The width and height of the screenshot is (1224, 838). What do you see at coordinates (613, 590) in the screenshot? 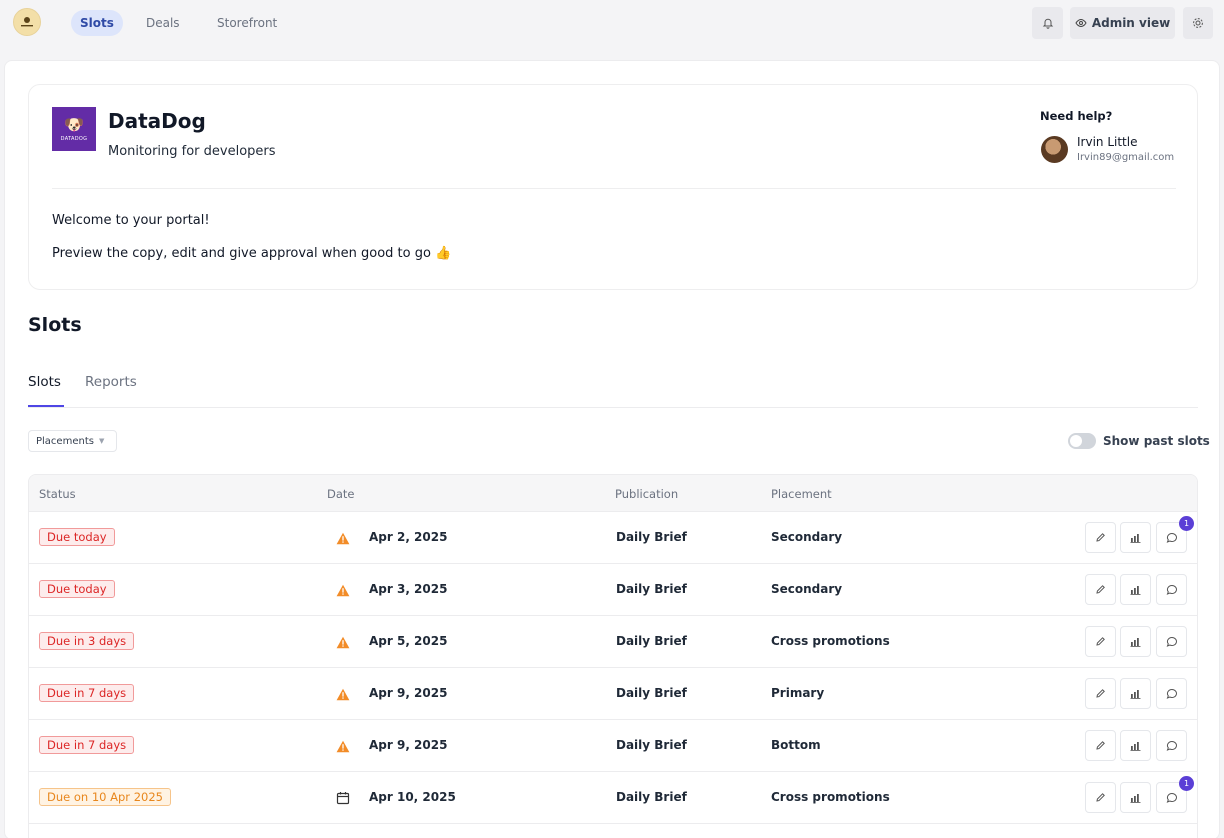
I see `table-row: Due today Apr 3, 2025 Daily Brief Secondary` at bounding box center [613, 590].